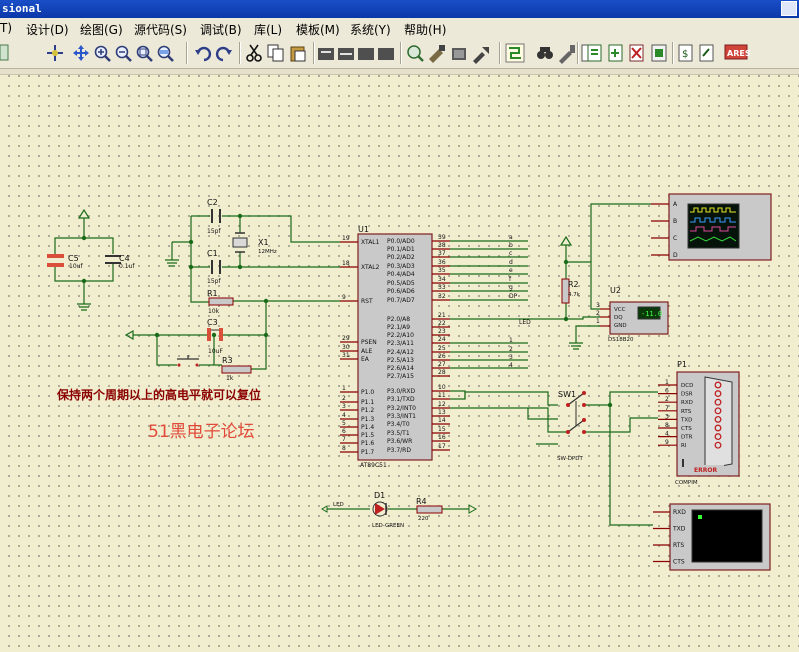  I want to click on ares-icon: ARES, so click(737, 52).